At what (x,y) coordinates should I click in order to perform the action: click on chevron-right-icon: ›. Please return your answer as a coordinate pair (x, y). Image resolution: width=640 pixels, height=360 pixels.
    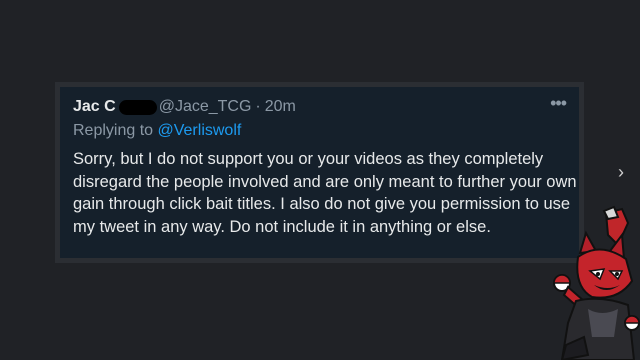
    Looking at the image, I should click on (621, 172).